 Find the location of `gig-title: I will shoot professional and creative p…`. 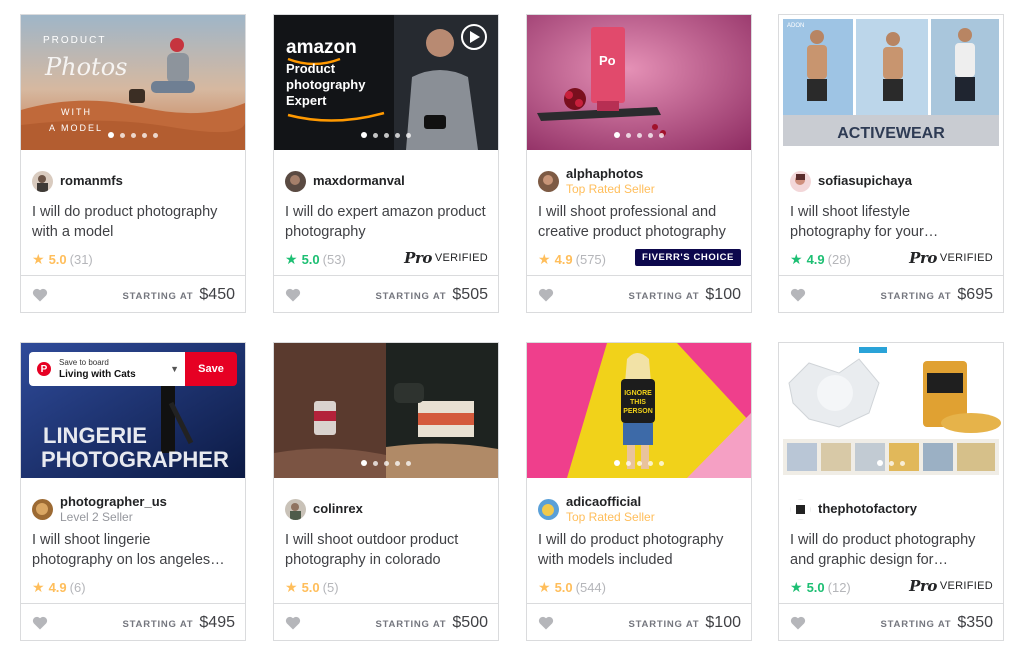

gig-title: I will shoot professional and creative p… is located at coordinates (639, 223).